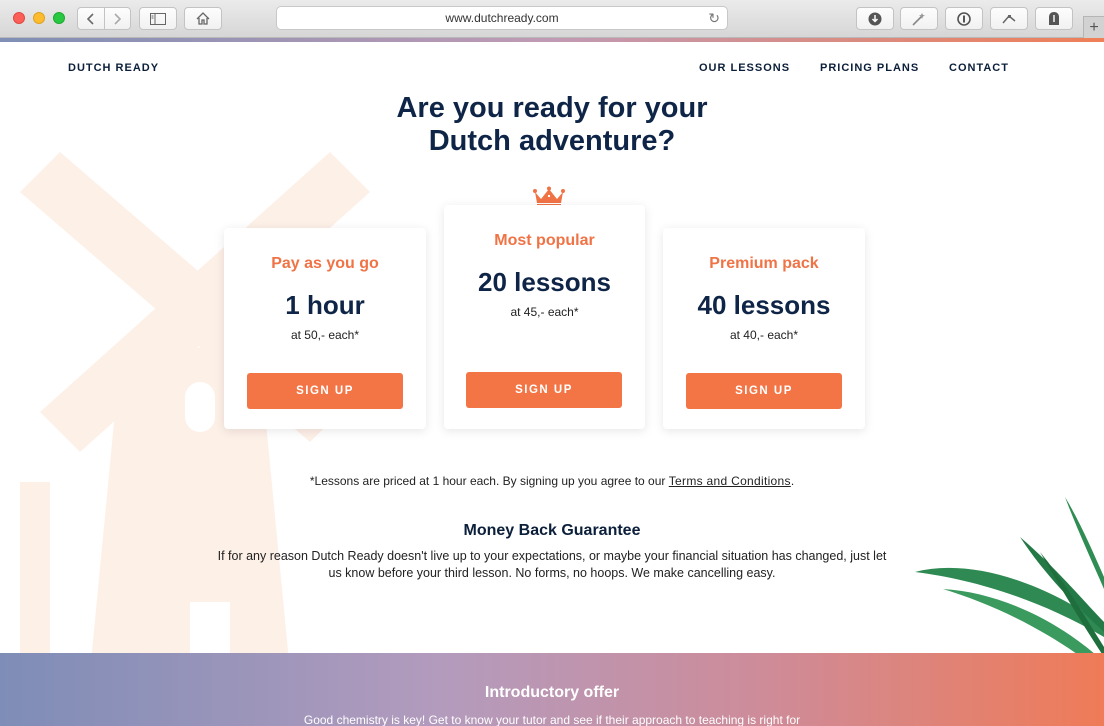 Image resolution: width=1104 pixels, height=726 pixels. What do you see at coordinates (1009, 18) in the screenshot?
I see `extension-icon` at bounding box center [1009, 18].